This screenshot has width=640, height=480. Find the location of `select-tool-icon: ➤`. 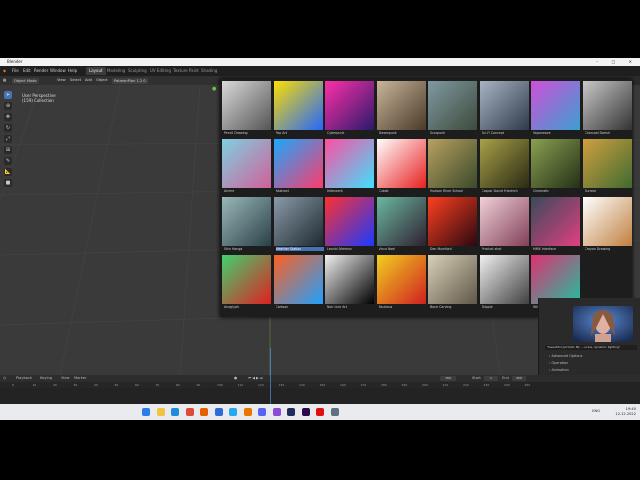

select-tool-icon: ➤ is located at coordinates (8, 95).